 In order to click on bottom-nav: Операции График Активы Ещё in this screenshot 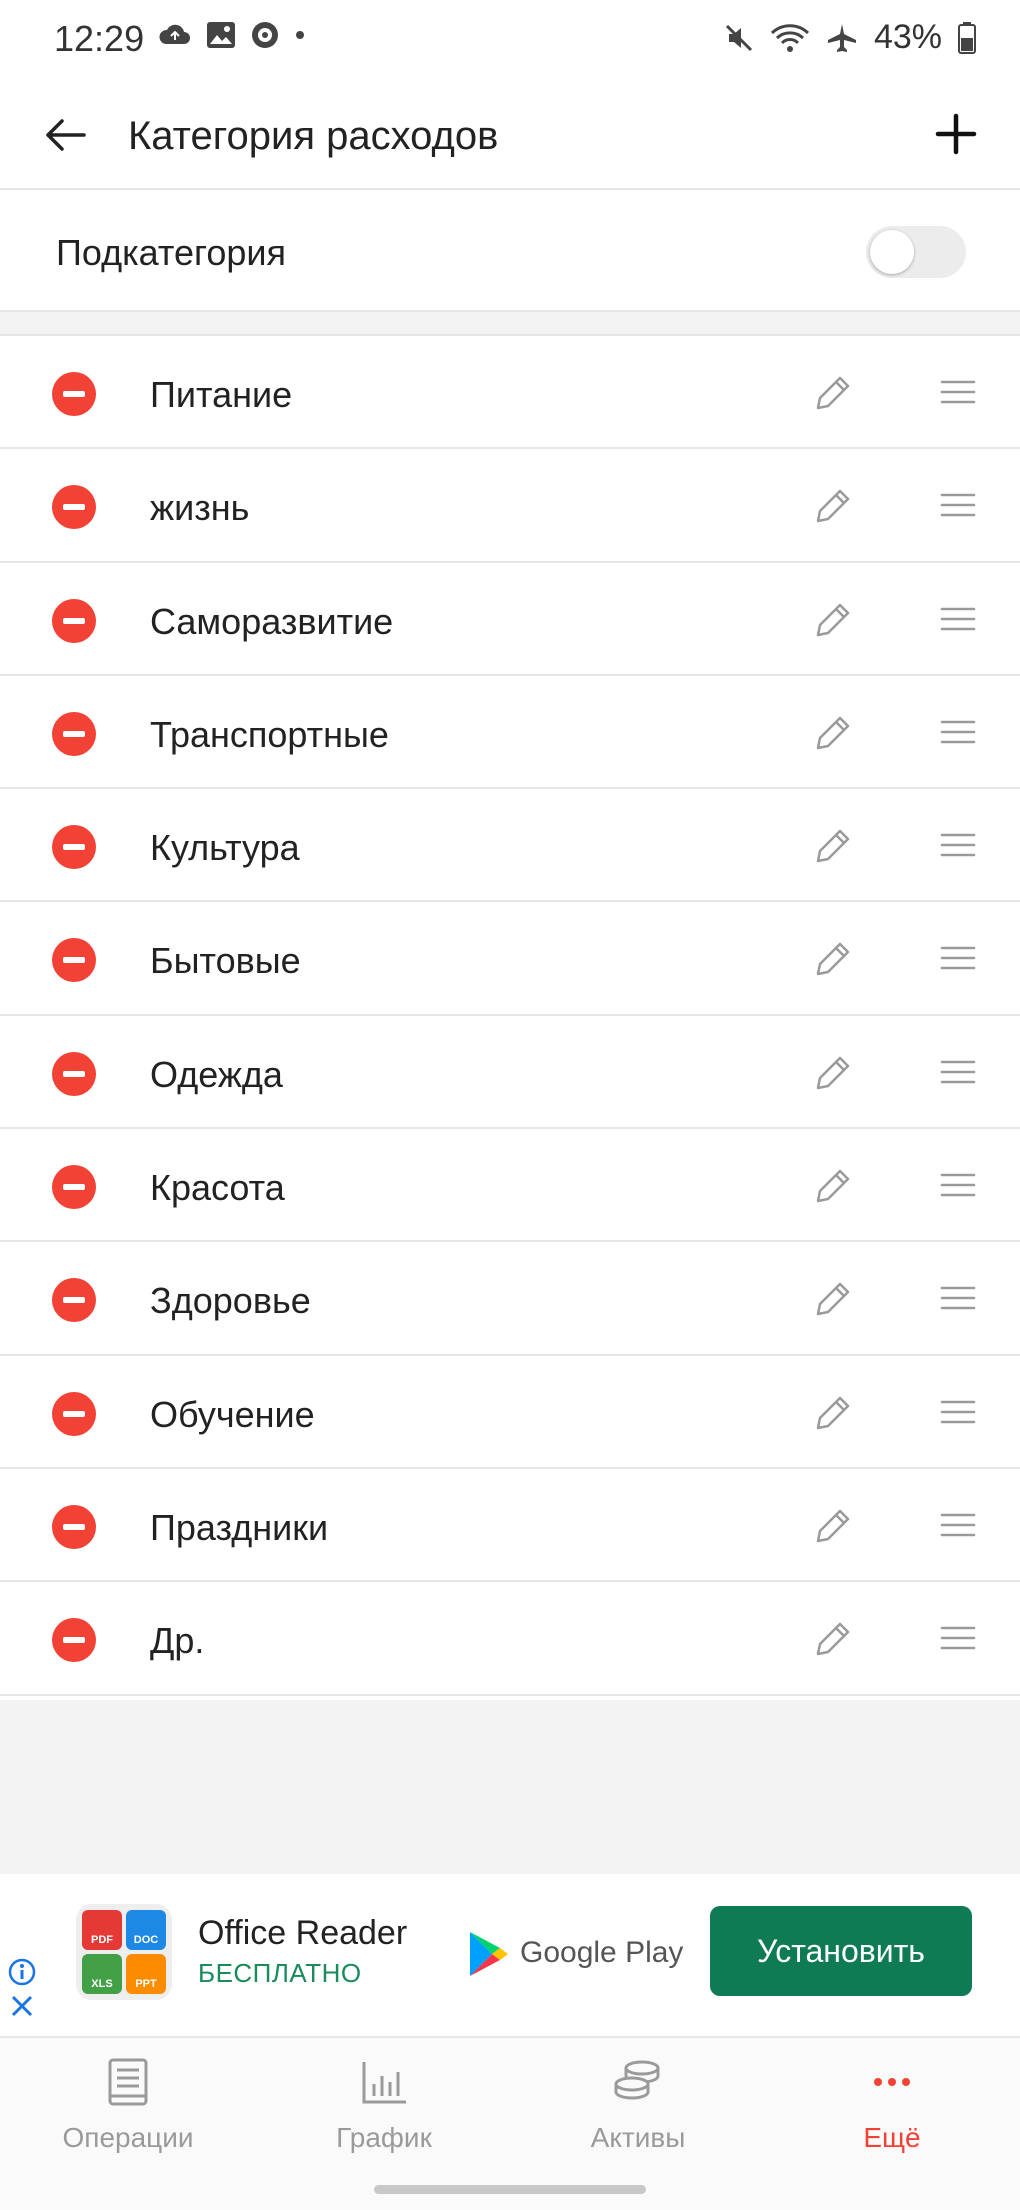, I will do `click(510, 2123)`.